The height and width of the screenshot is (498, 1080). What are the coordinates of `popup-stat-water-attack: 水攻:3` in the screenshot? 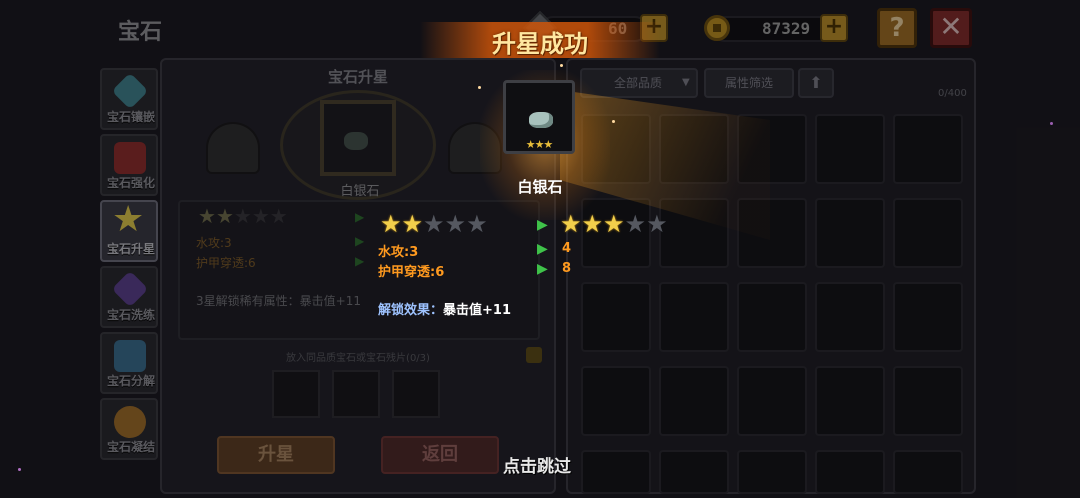 It's located at (398, 252).